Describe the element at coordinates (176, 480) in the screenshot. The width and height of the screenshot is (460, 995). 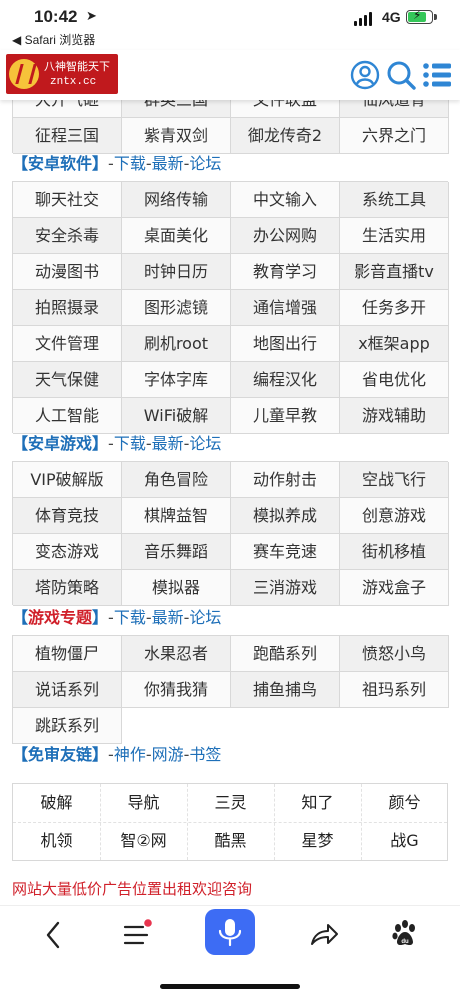
I see `category-cell: 角色冒险` at that location.